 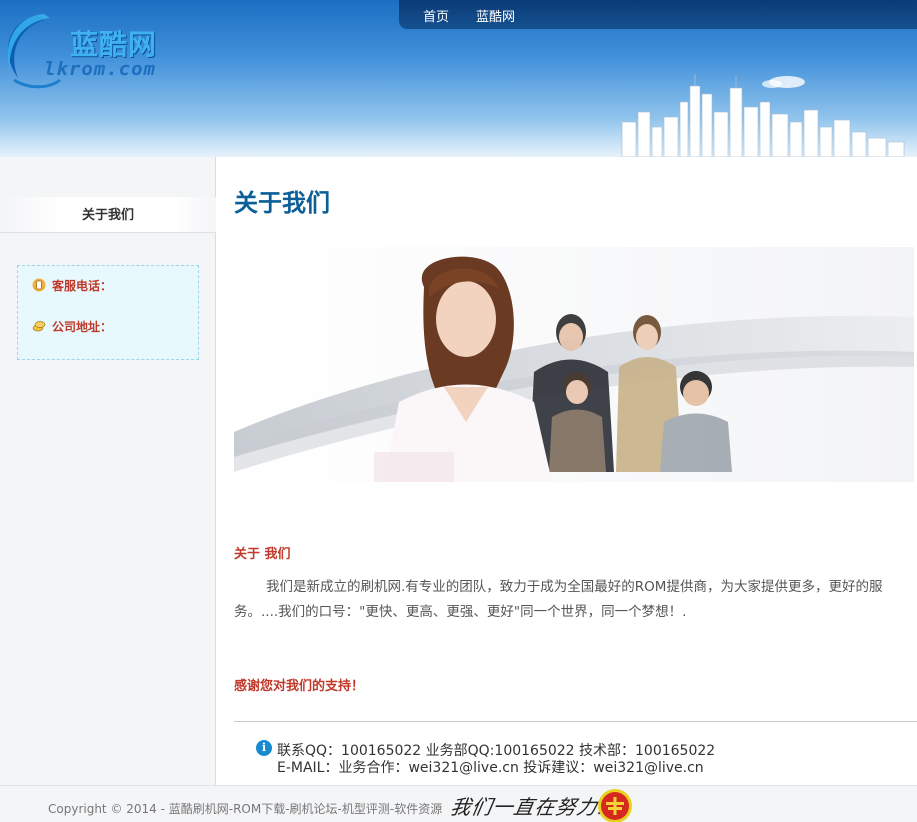 I want to click on page-title: 关于我们, so click(x=282, y=203).